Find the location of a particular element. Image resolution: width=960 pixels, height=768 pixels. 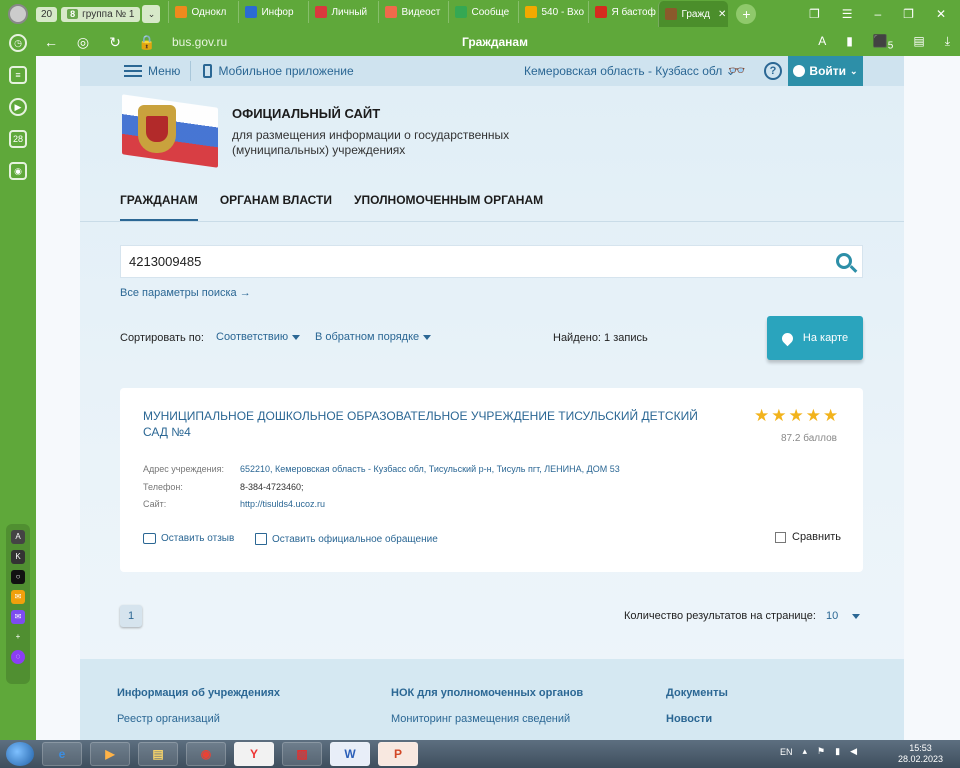

checkbox-icon is located at coordinates (780, 537).